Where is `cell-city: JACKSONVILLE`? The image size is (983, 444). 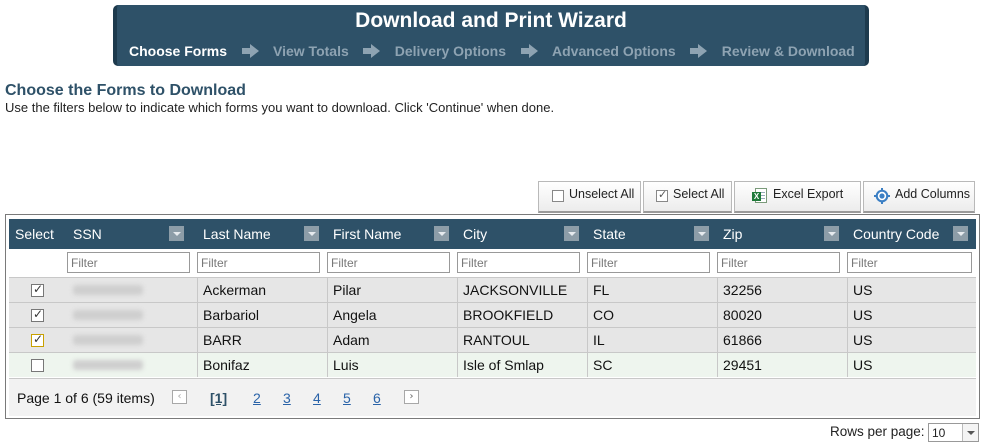 cell-city: JACKSONVILLE is located at coordinates (515, 290).